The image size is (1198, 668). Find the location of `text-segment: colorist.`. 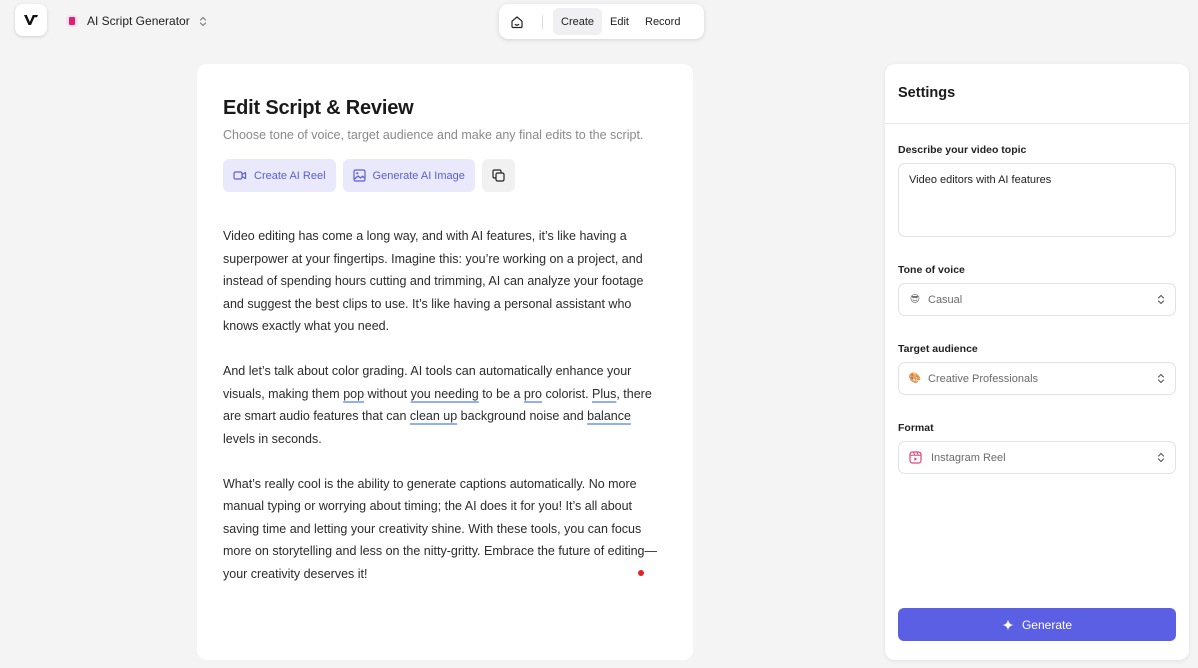

text-segment: colorist. is located at coordinates (567, 393).